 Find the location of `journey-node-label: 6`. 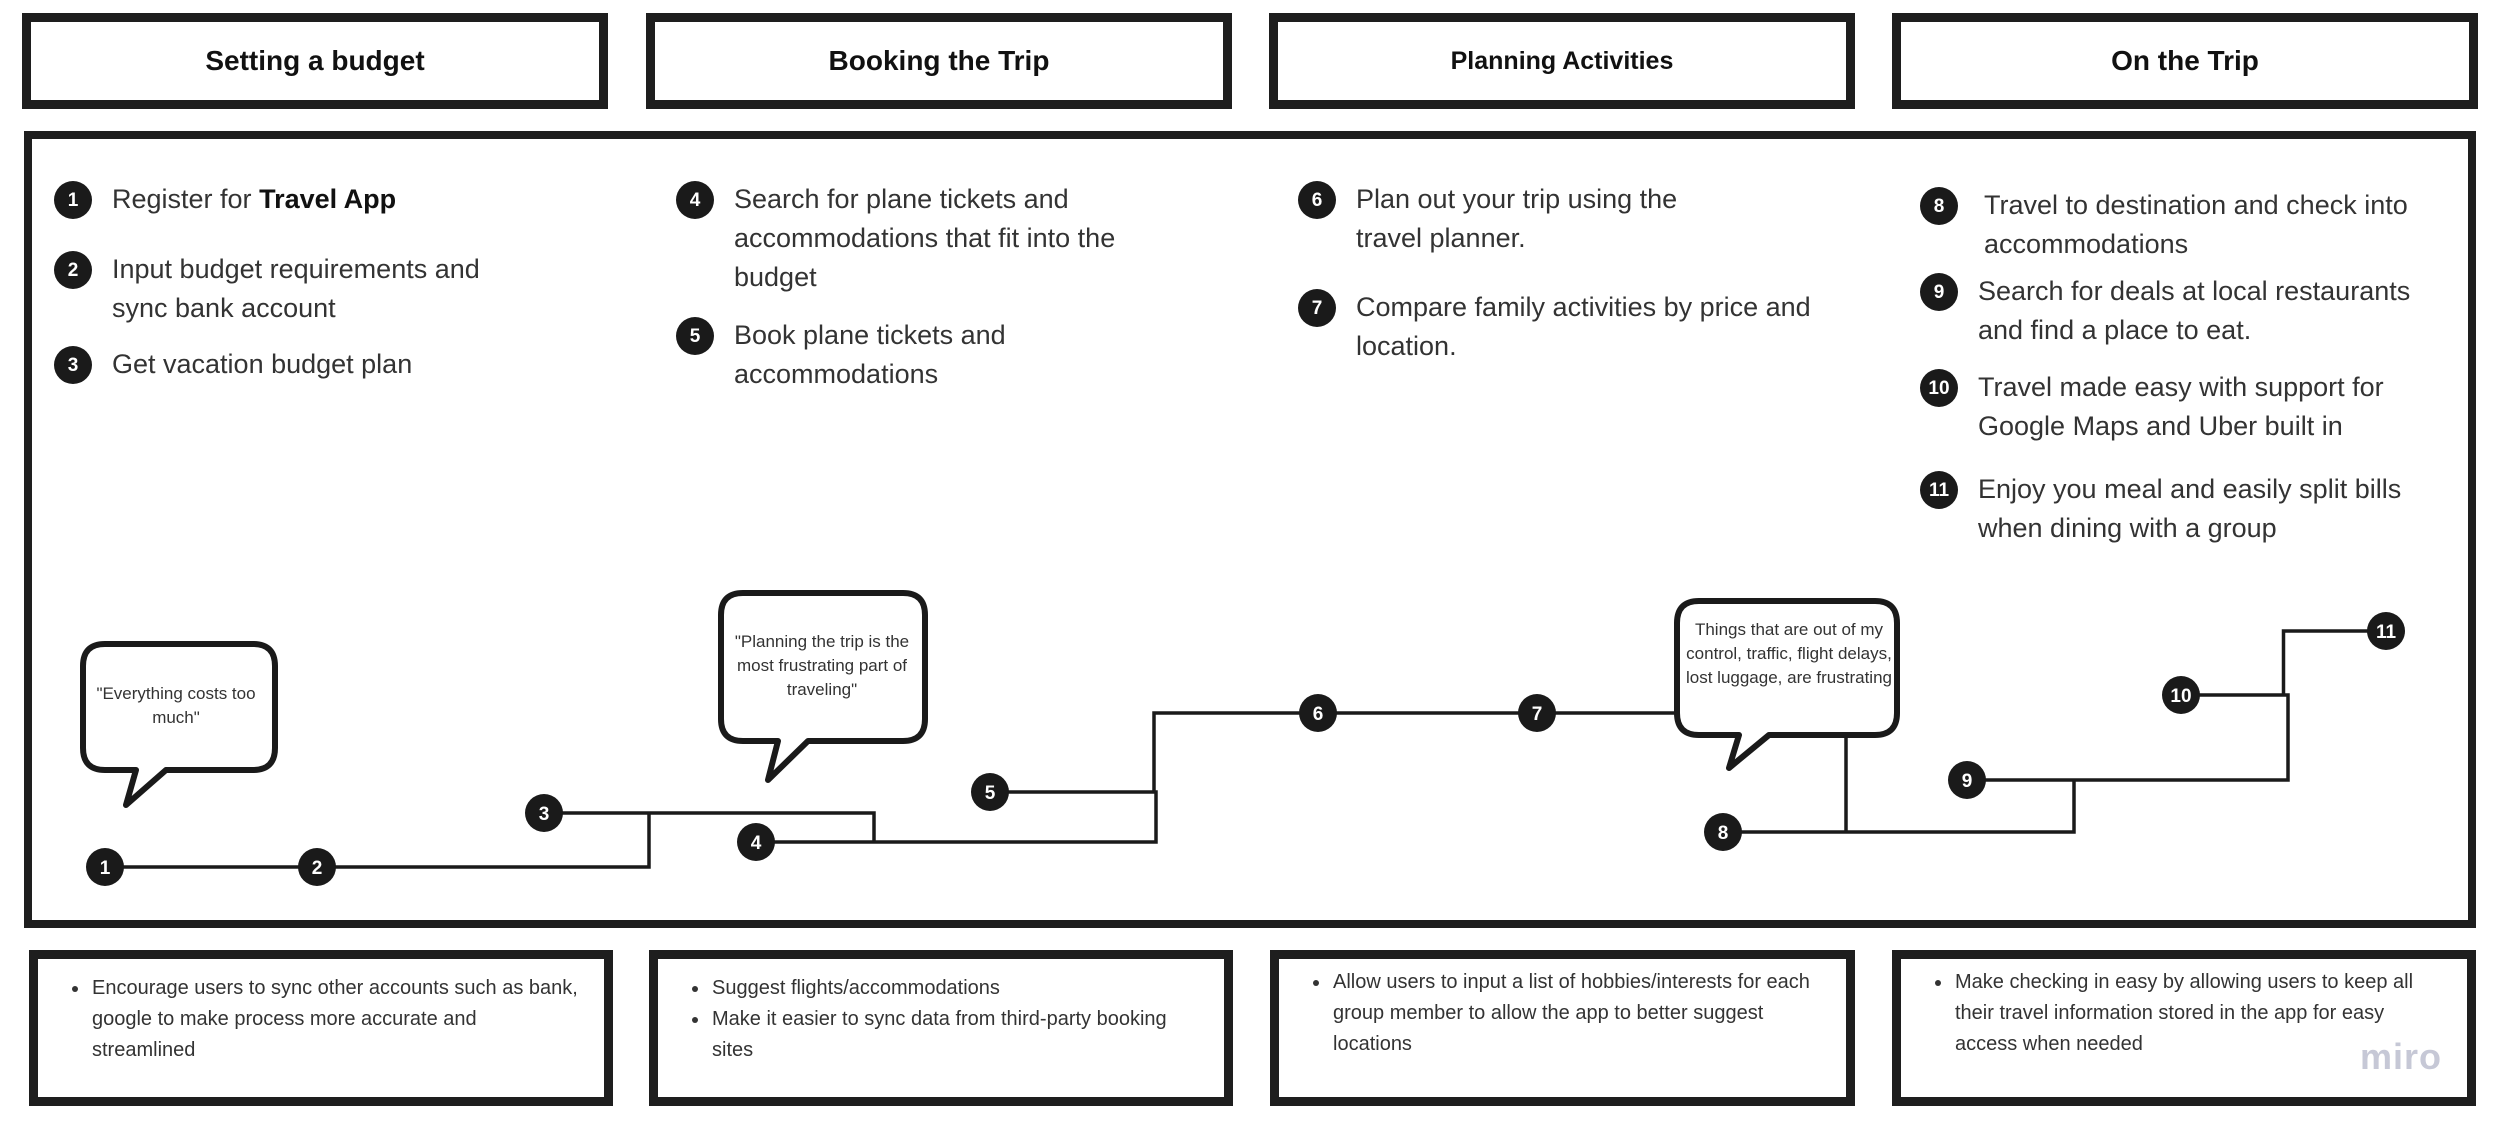

journey-node-label: 6 is located at coordinates (1318, 714).